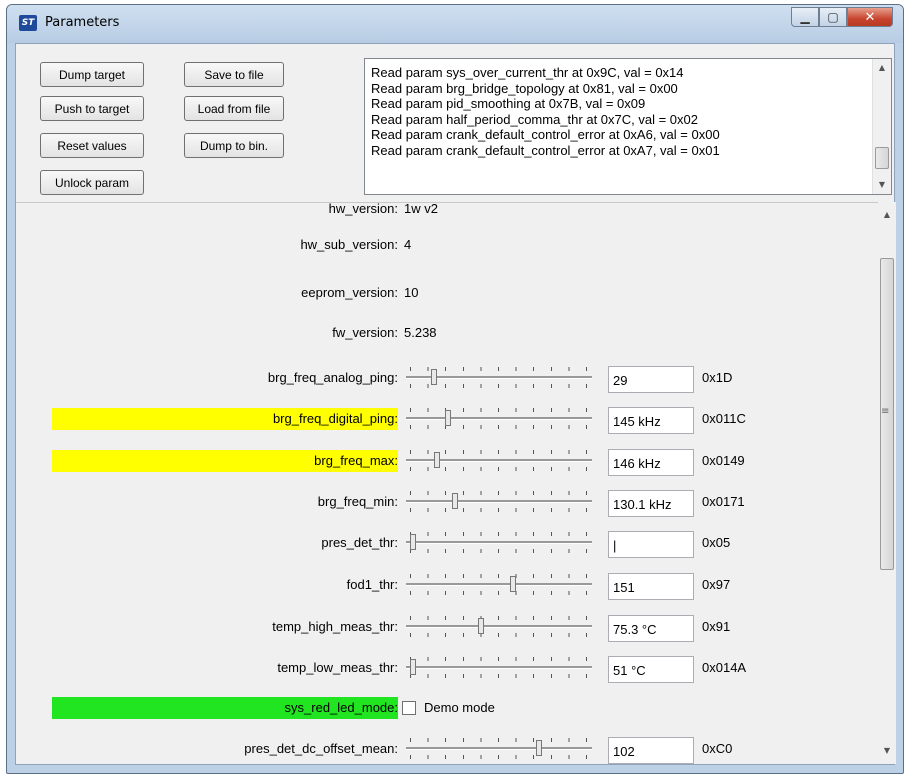  Describe the element at coordinates (337, 667) in the screenshot. I see `param-label: temp_low_meas_thr:` at that location.